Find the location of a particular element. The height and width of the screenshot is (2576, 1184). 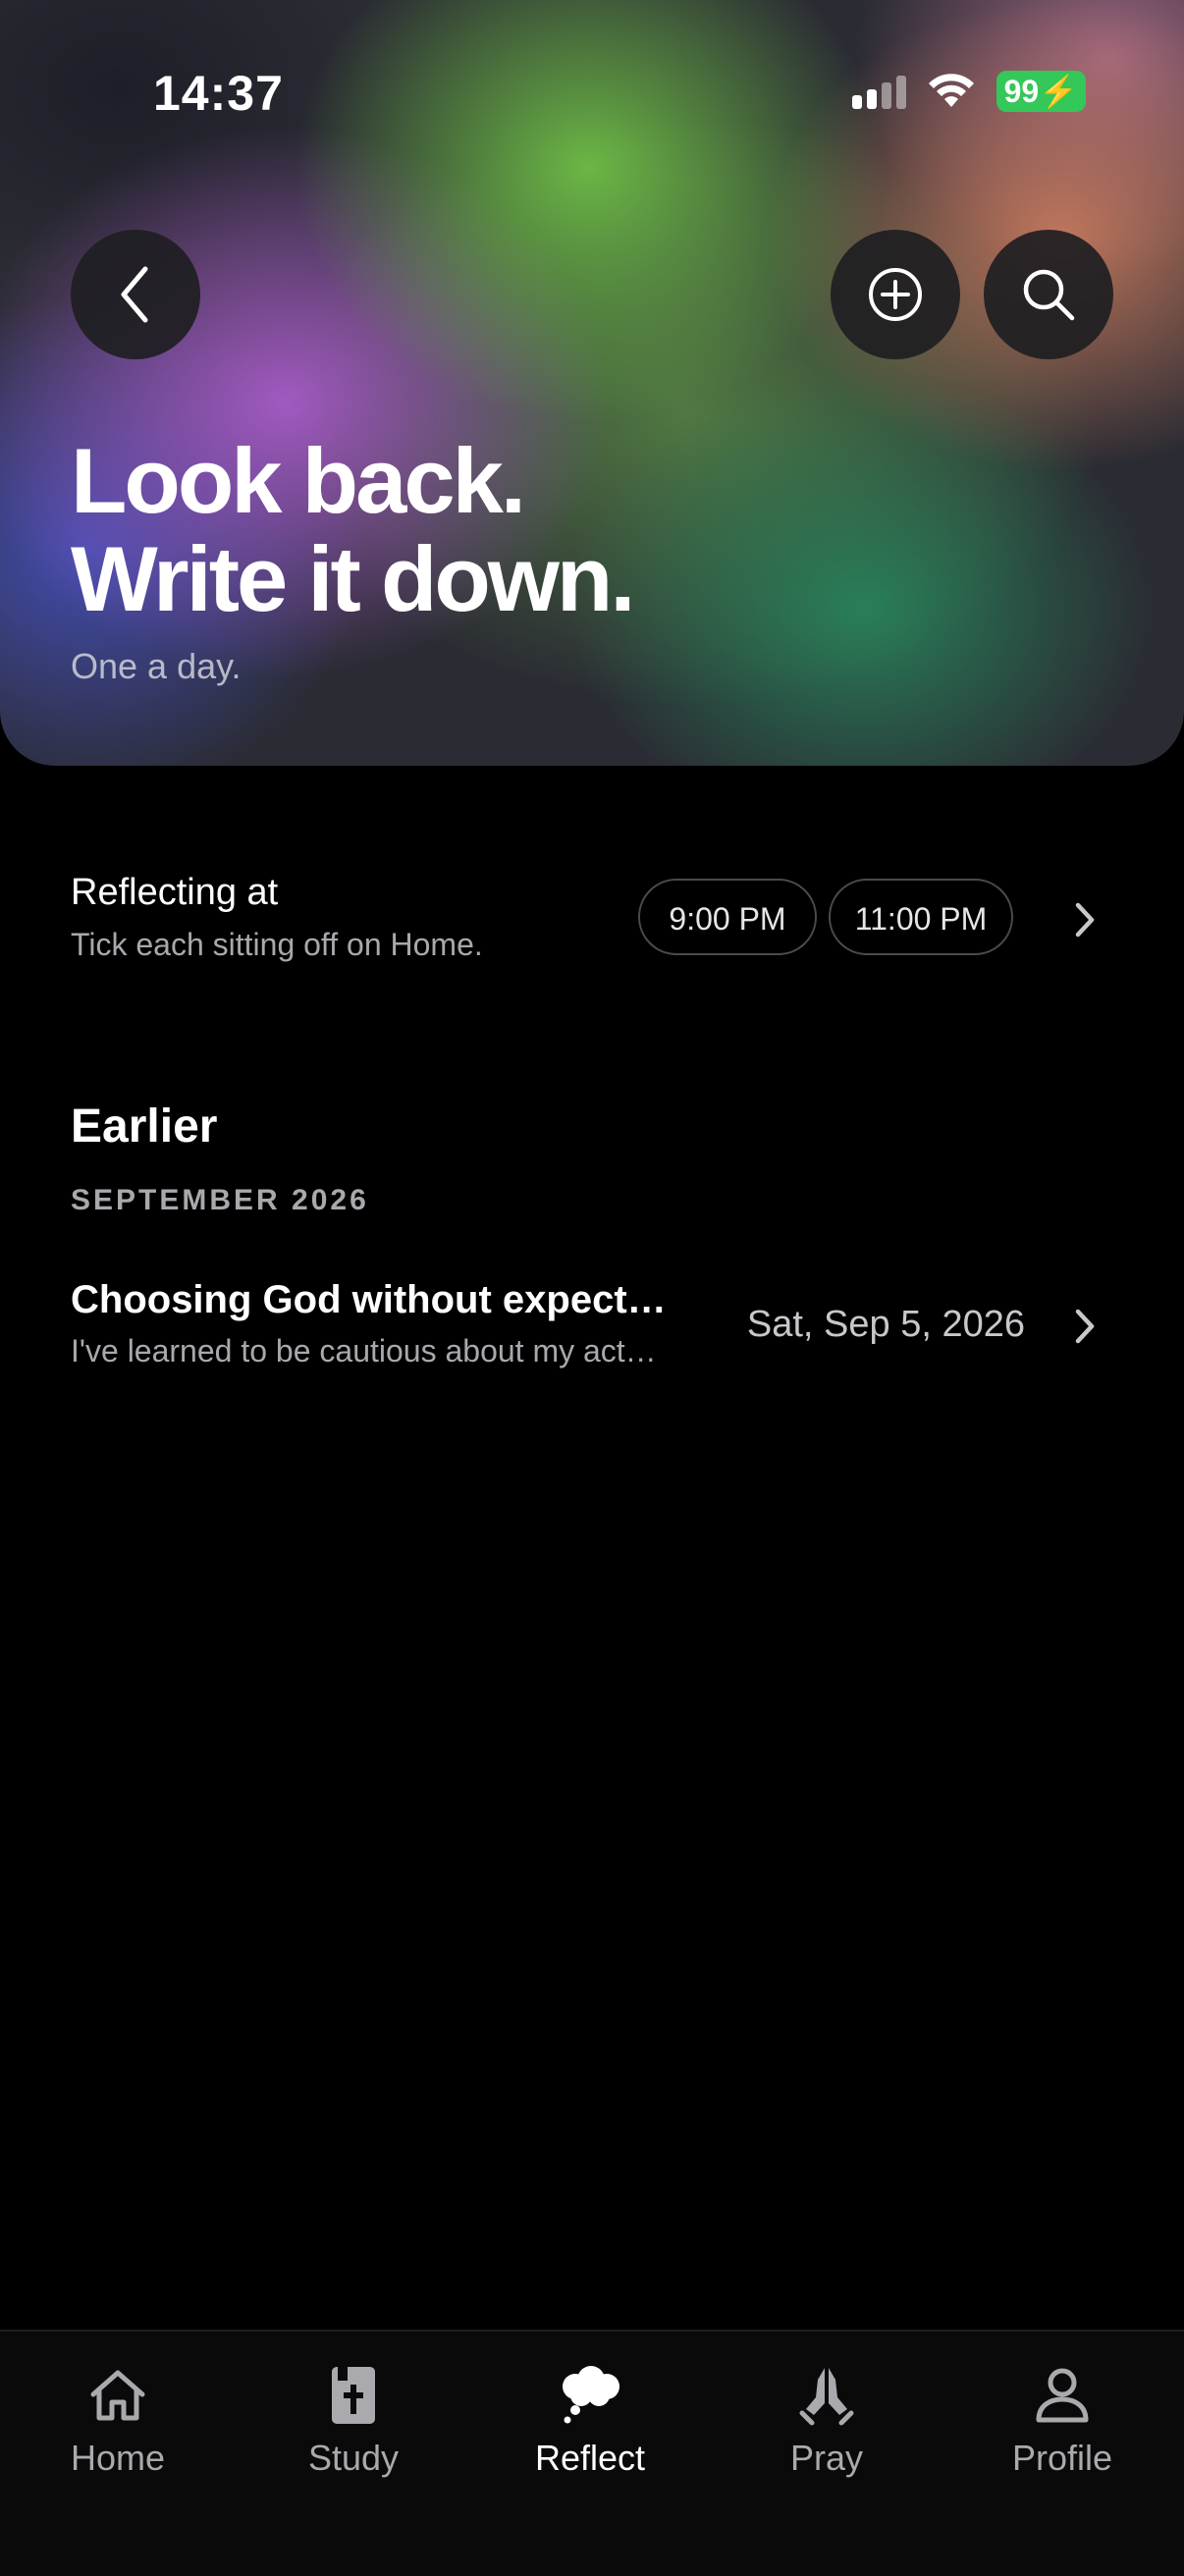

tab-label: Home is located at coordinates (118, 2458).